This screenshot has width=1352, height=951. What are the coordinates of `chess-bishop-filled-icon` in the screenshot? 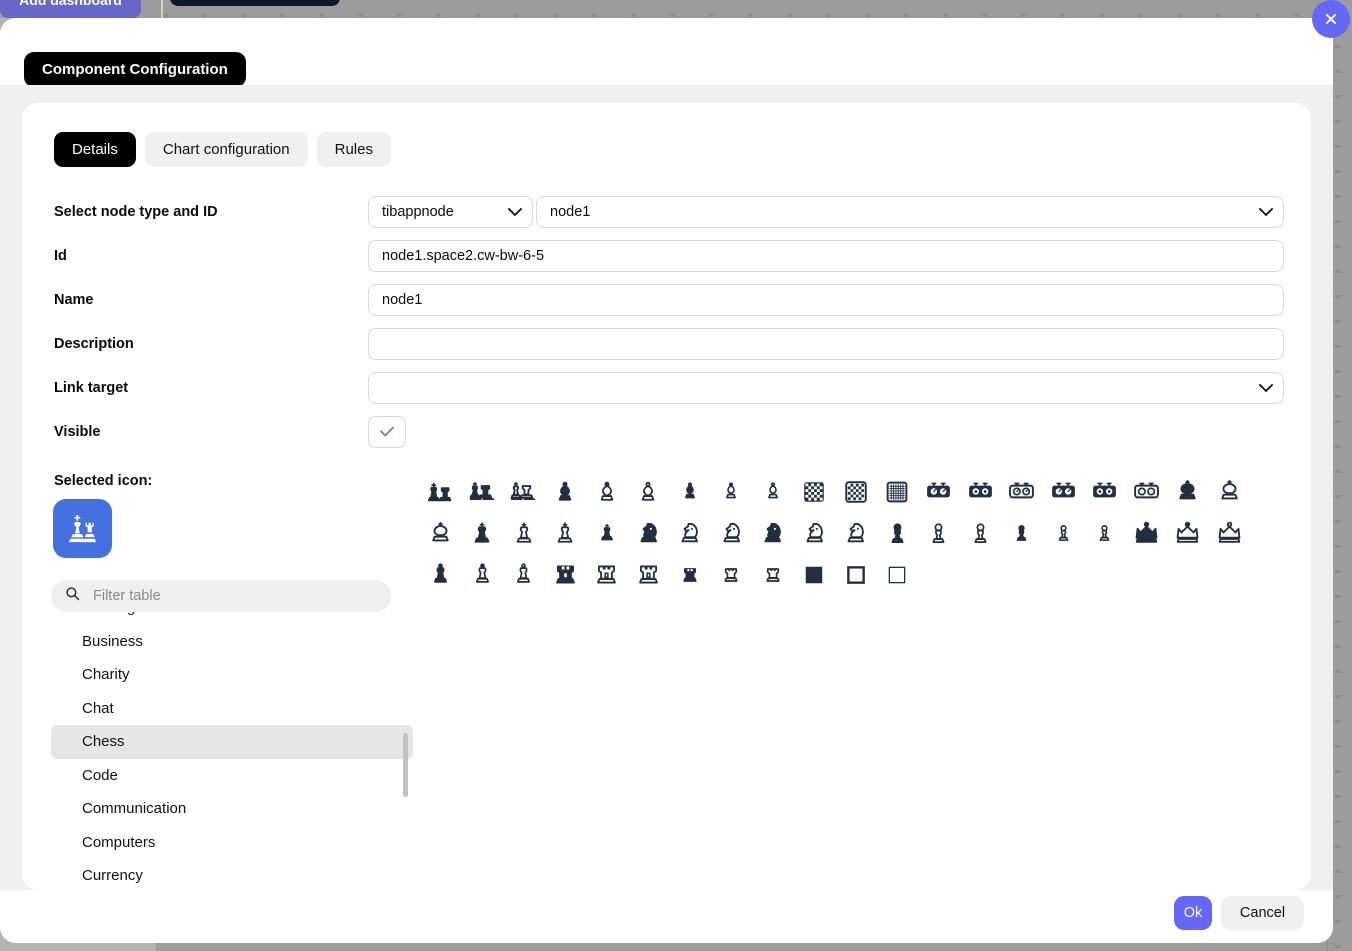 It's located at (440, 491).